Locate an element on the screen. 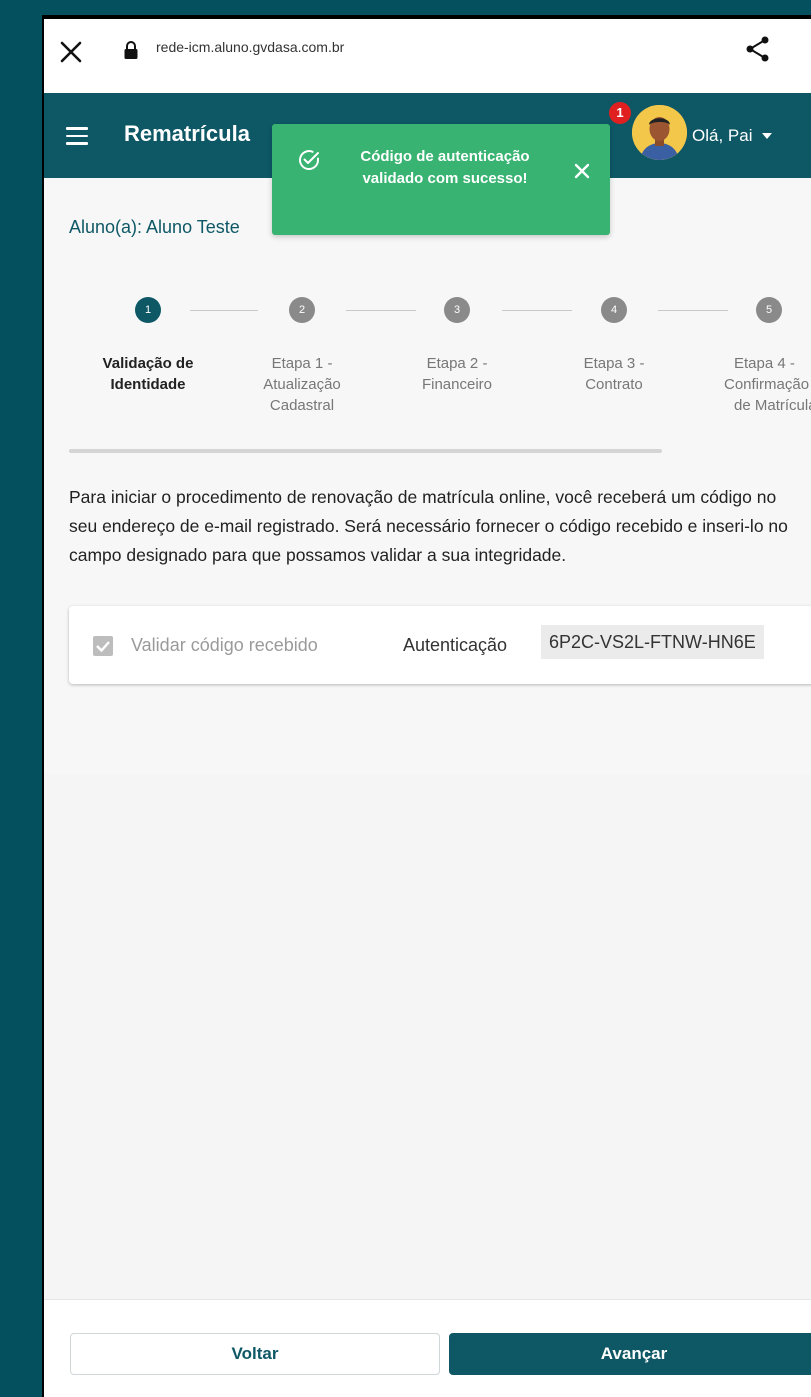  step-3-circle: 3 is located at coordinates (457, 310).